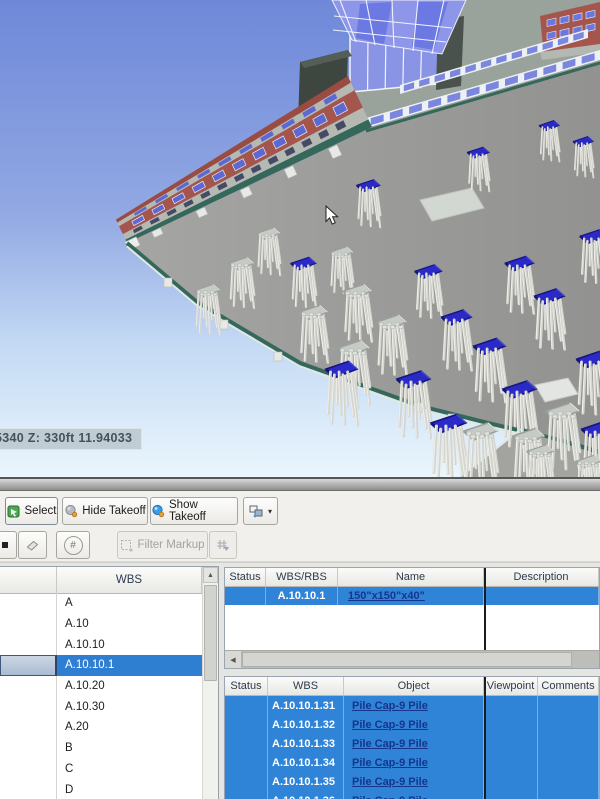 This screenshot has width=600, height=799. I want to click on column-header-viewpoint: Viewpoint, so click(511, 686).